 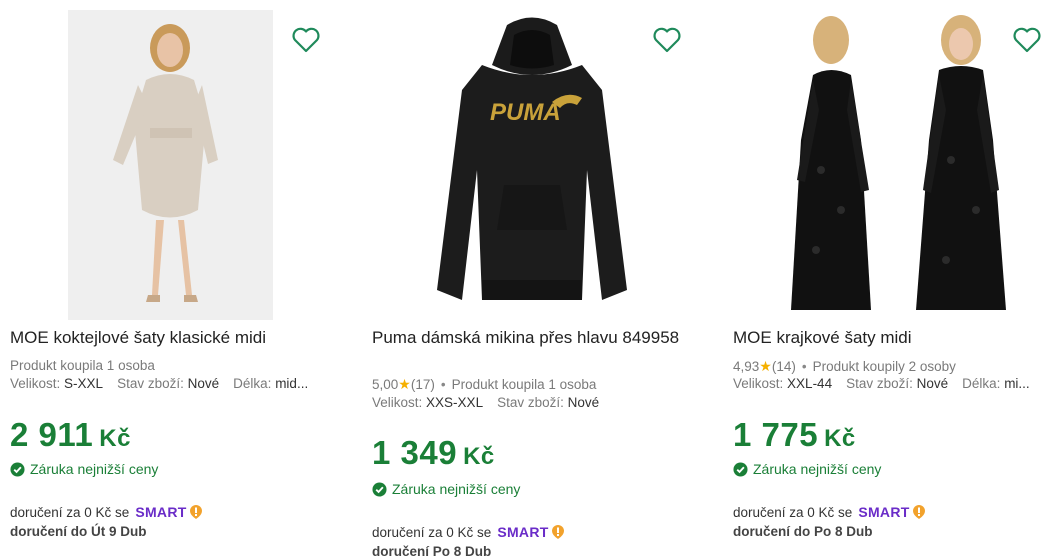 What do you see at coordinates (784, 366) in the screenshot?
I see `review-count: (14)` at bounding box center [784, 366].